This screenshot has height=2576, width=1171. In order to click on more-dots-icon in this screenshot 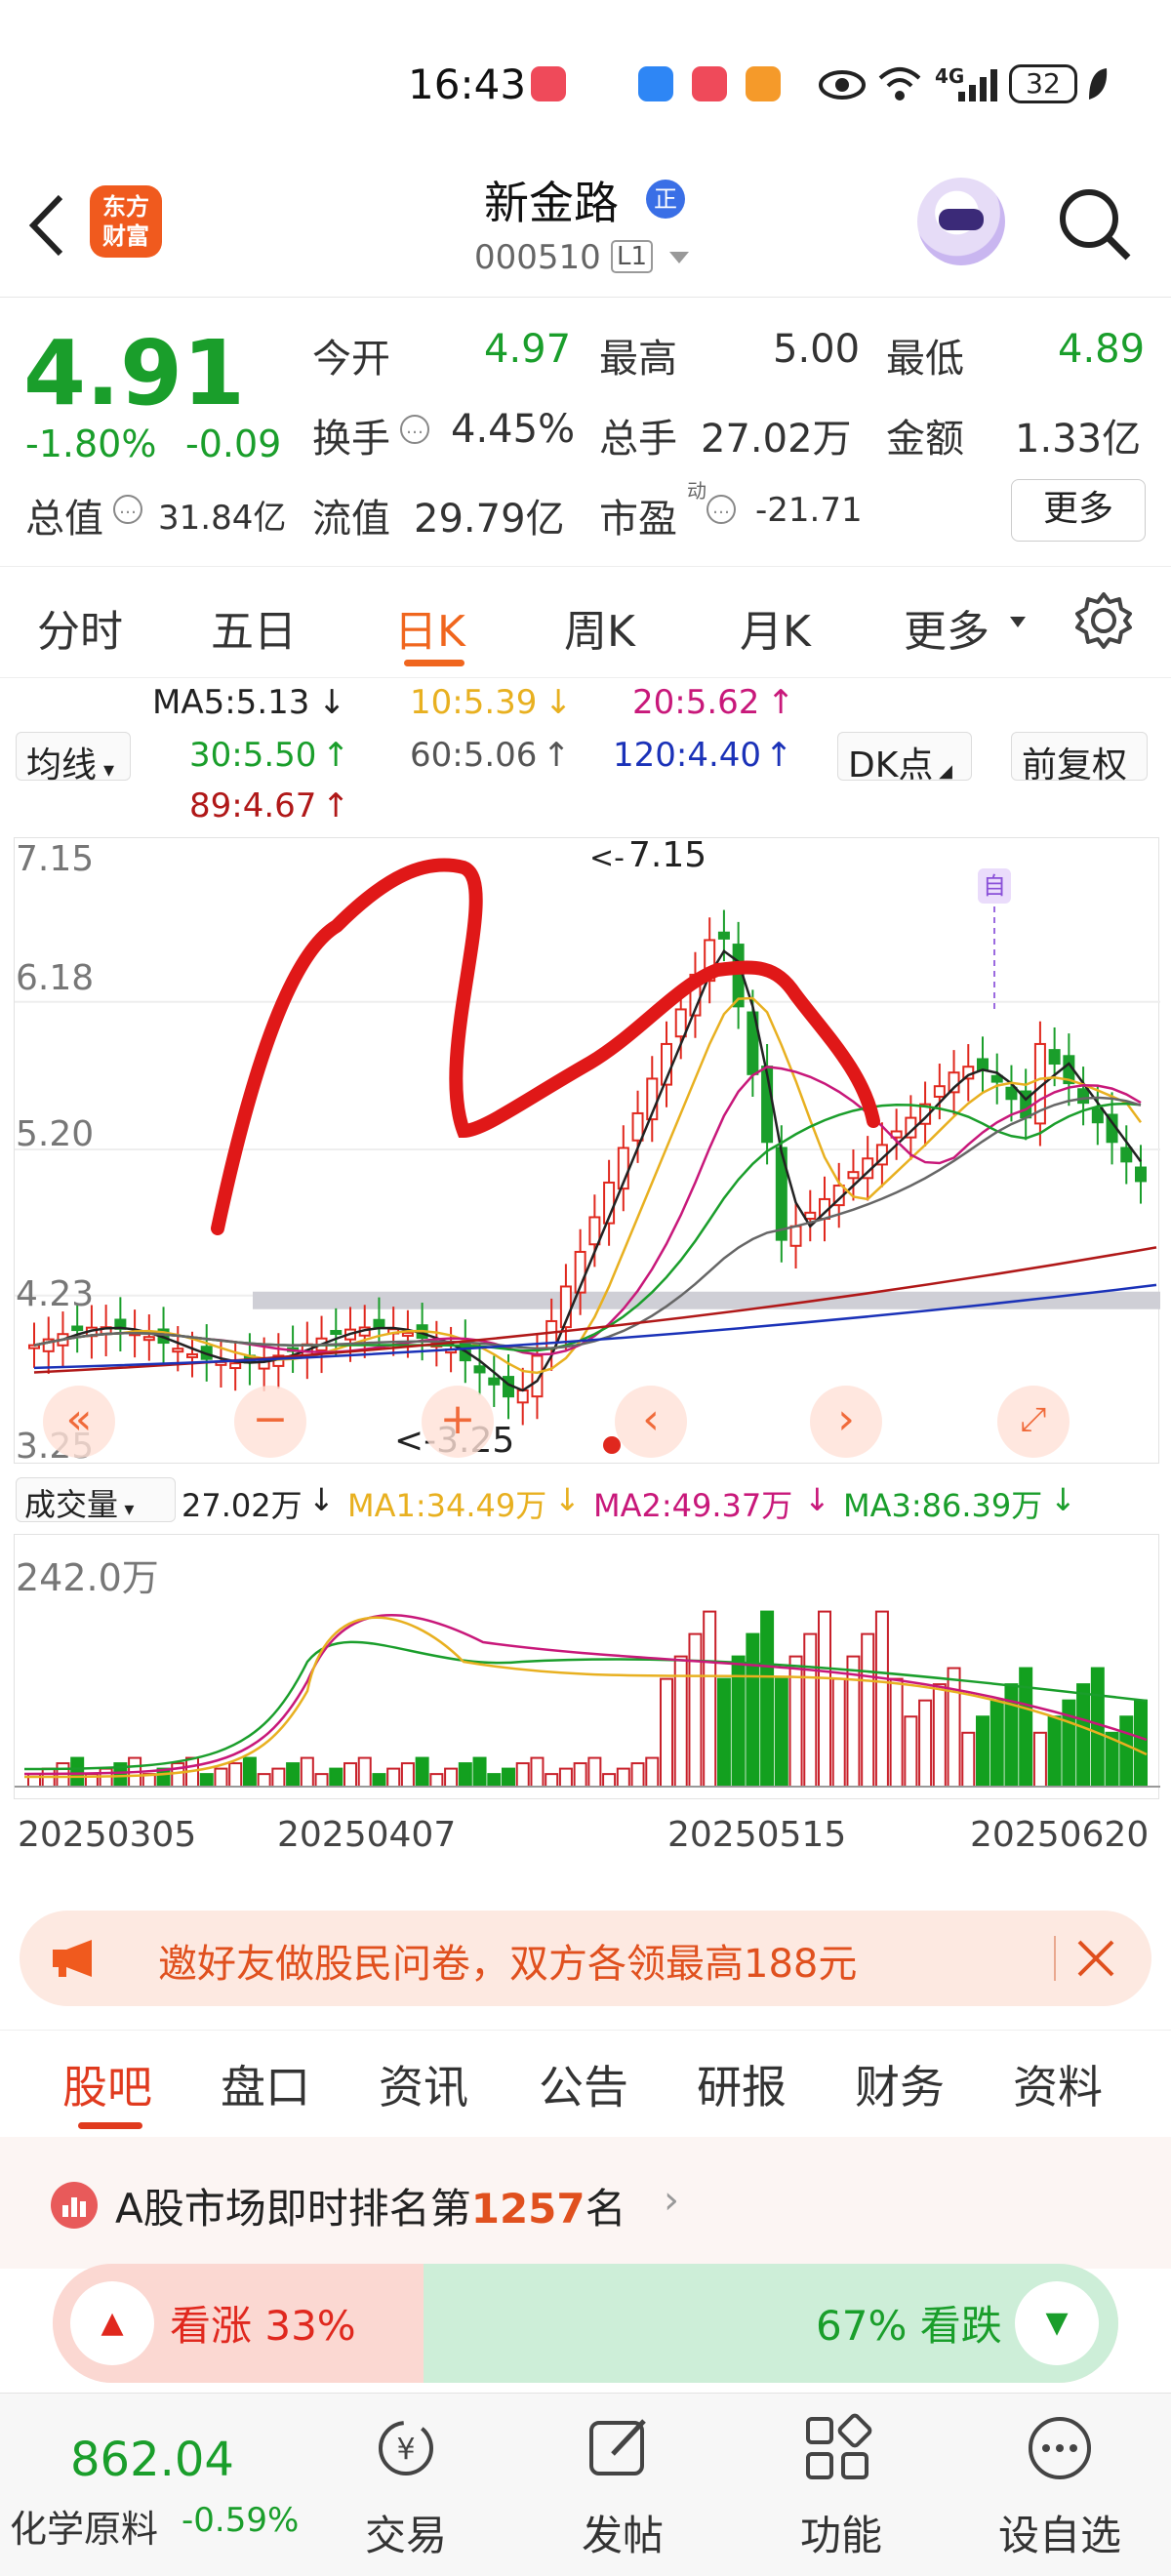, I will do `click(1060, 2448)`.